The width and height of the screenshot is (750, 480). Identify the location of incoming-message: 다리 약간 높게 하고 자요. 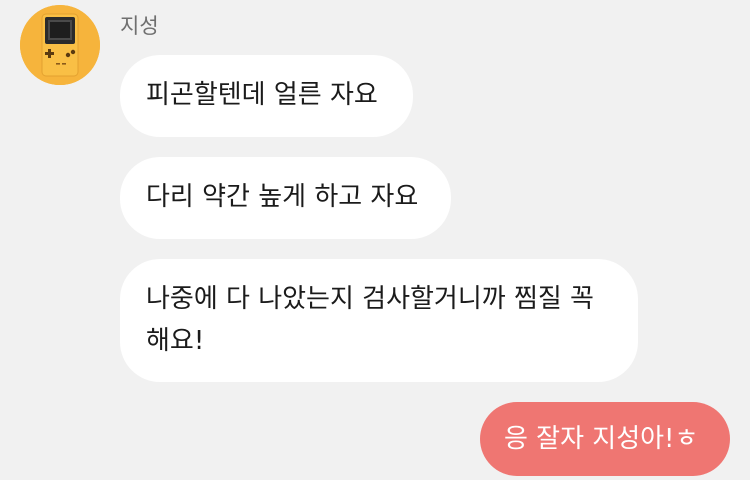
(285, 198).